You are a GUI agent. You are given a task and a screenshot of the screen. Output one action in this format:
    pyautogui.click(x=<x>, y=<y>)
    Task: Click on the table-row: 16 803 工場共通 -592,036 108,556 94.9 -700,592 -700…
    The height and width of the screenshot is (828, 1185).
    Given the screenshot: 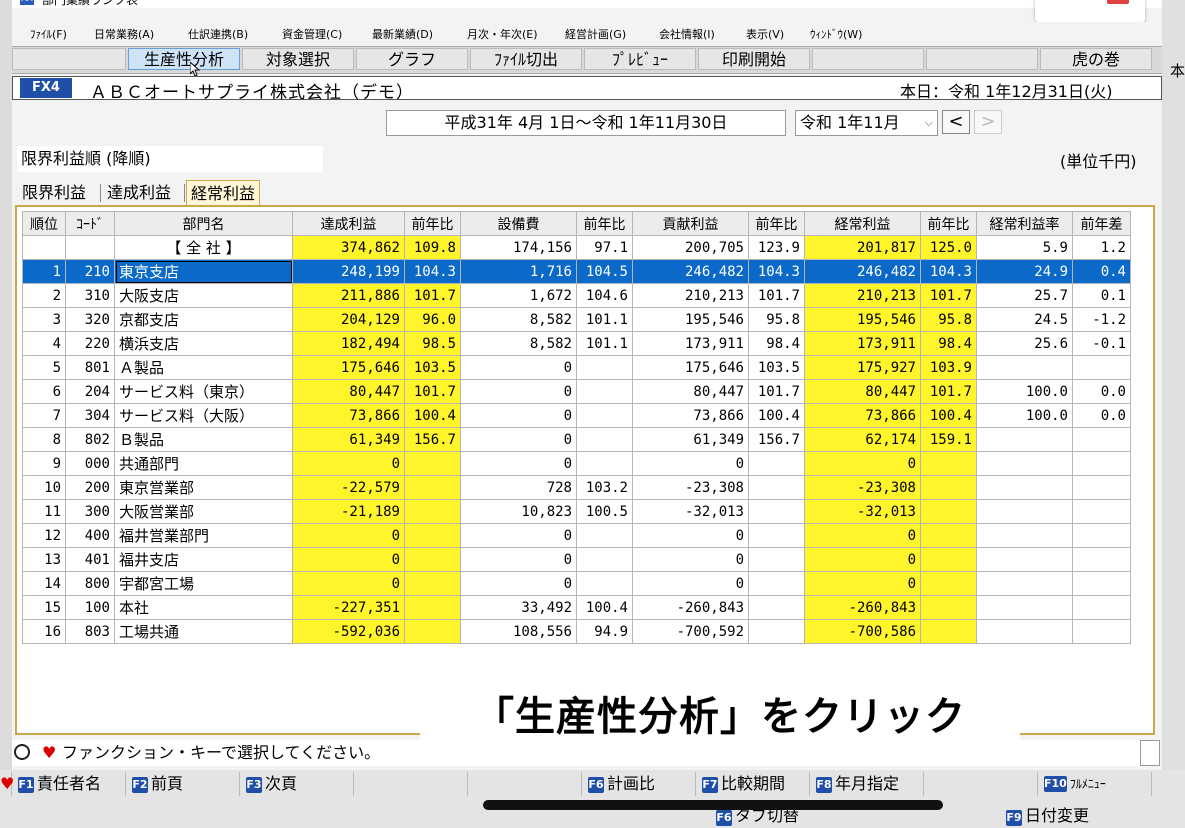 What is the action you would take?
    pyautogui.click(x=576, y=631)
    